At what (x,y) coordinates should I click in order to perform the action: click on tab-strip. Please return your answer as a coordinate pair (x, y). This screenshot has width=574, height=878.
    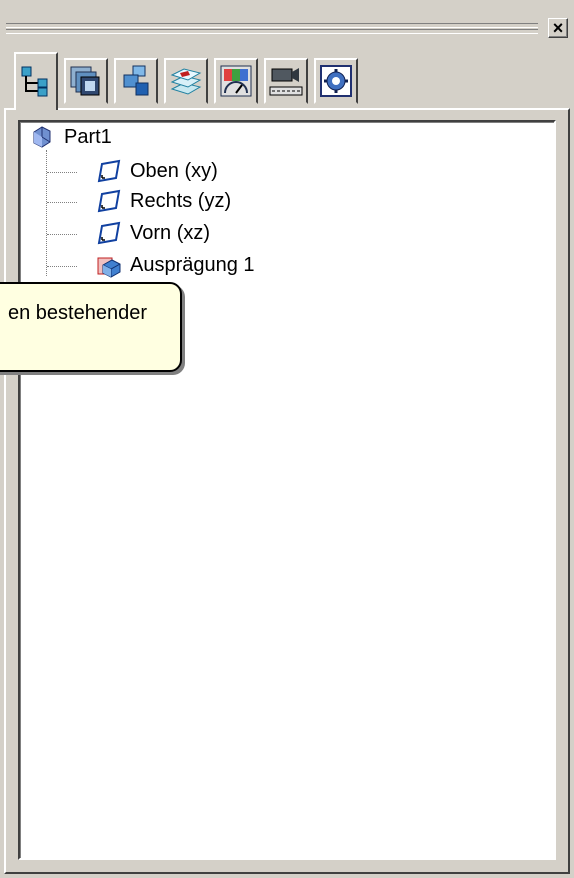
    Looking at the image, I should click on (224, 81).